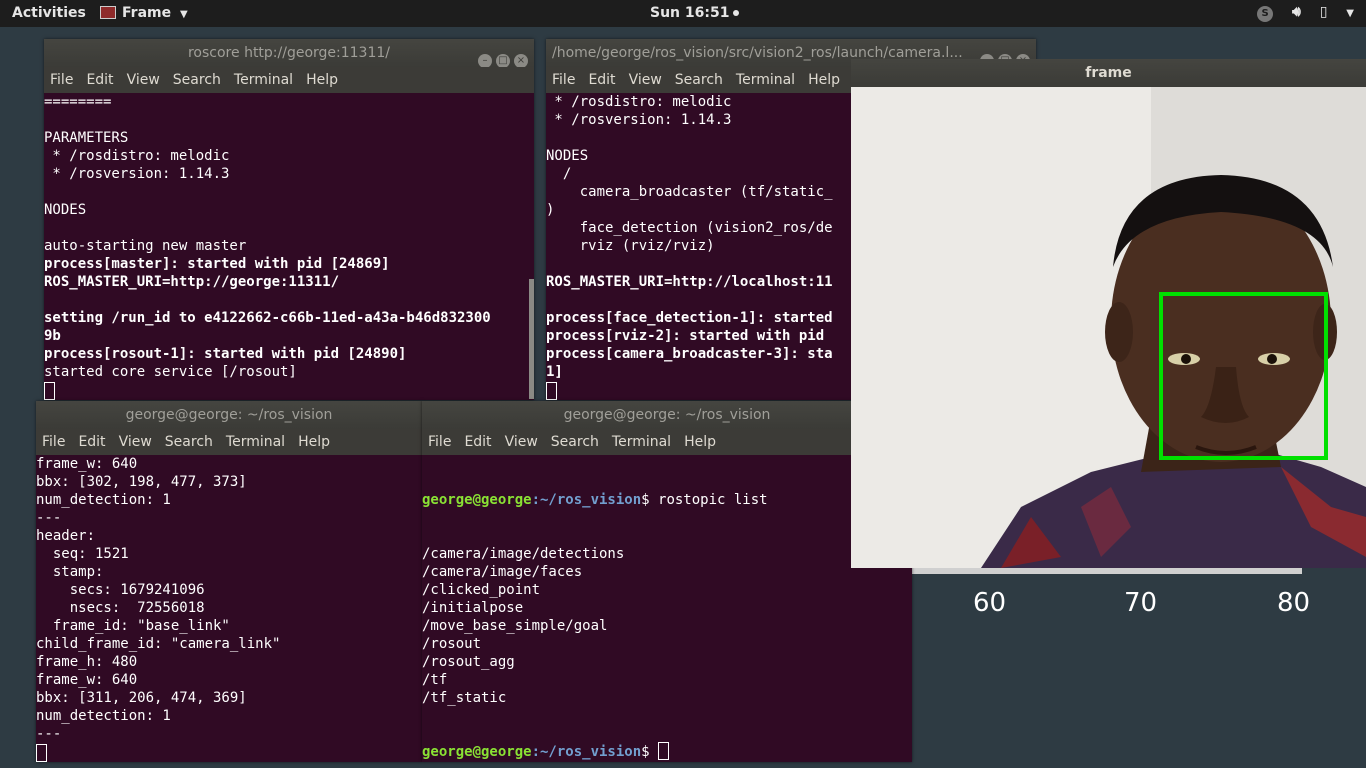 The image size is (1366, 768). Describe the element at coordinates (473, 608) in the screenshot. I see `topic-line: /initialpose` at that location.